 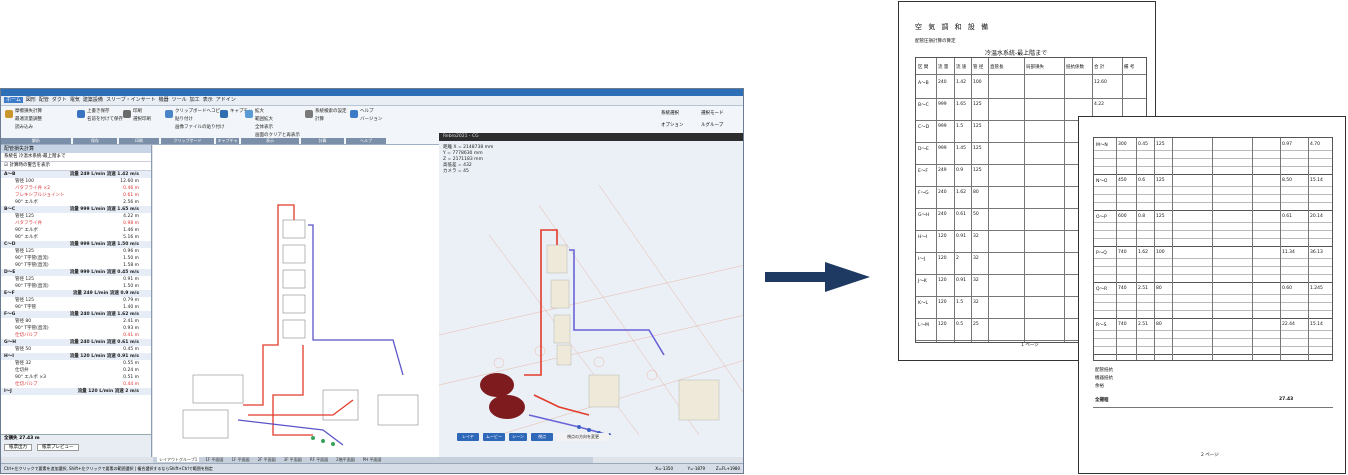 I want to click on ribbon-right-button: オプション, so click(x=672, y=125).